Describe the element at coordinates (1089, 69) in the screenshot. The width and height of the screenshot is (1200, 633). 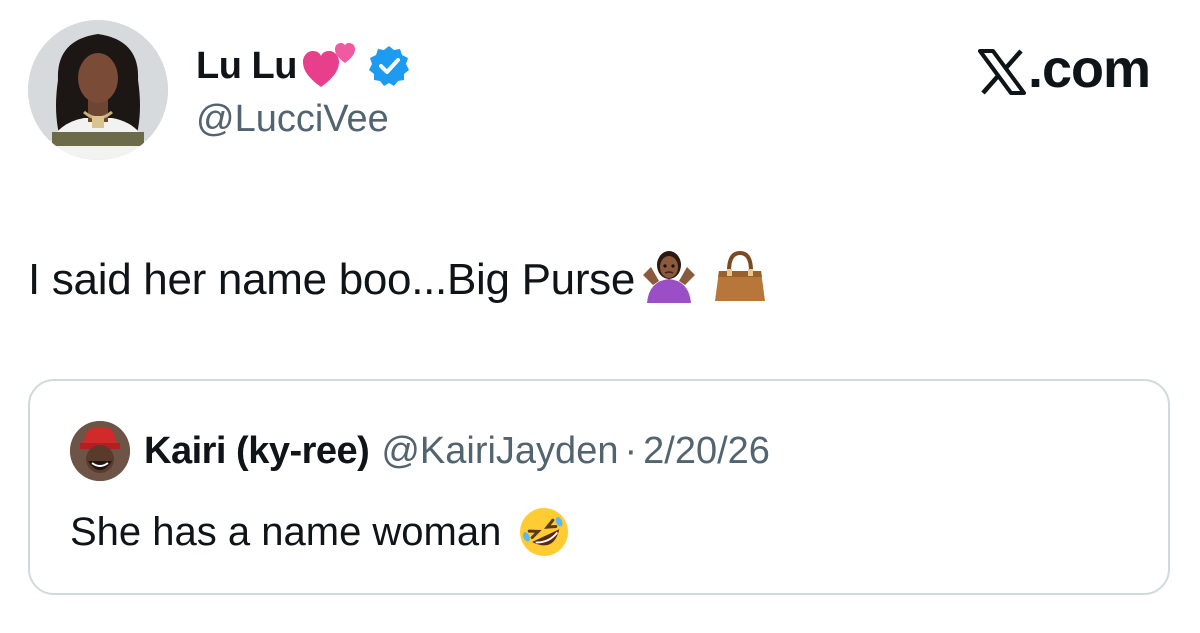
I see `brand-label: .com` at that location.